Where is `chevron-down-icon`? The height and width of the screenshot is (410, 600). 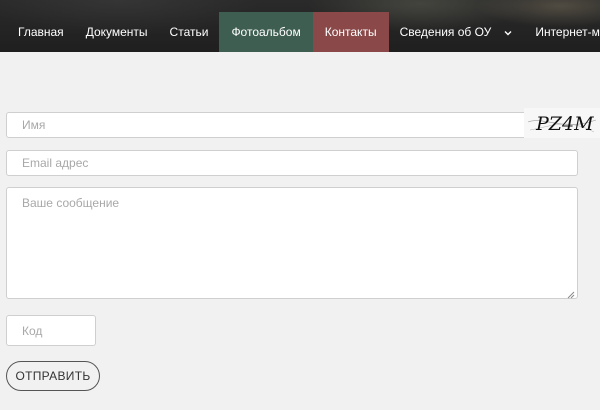 chevron-down-icon is located at coordinates (508, 32).